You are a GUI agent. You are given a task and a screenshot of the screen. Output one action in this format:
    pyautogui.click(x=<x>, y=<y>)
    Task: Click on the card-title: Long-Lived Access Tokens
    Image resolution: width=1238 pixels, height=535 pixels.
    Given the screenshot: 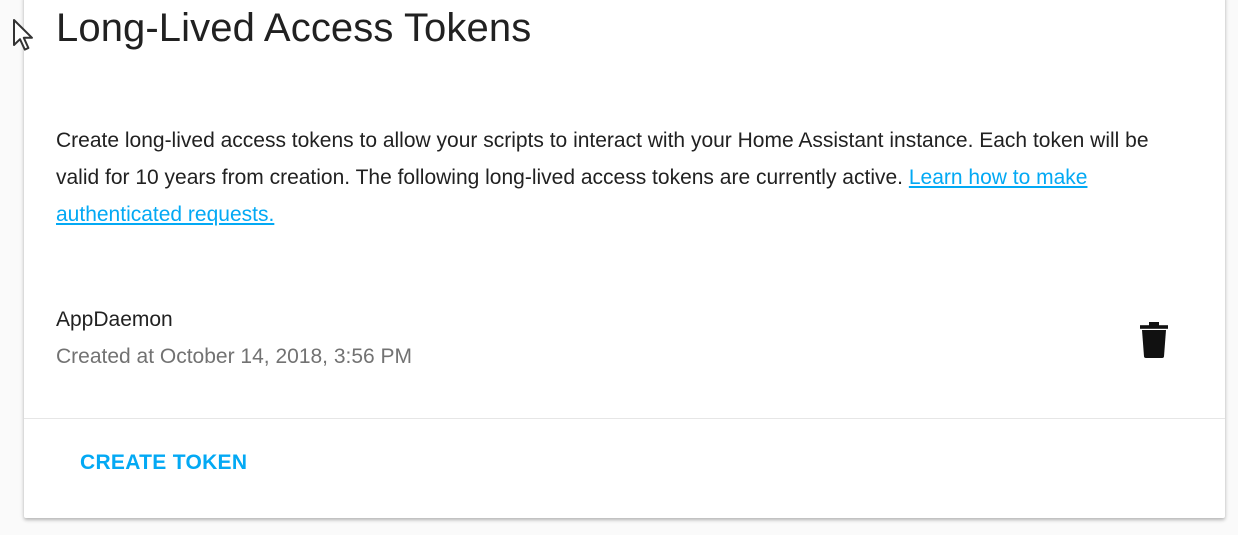 What is the action you would take?
    pyautogui.click(x=294, y=28)
    